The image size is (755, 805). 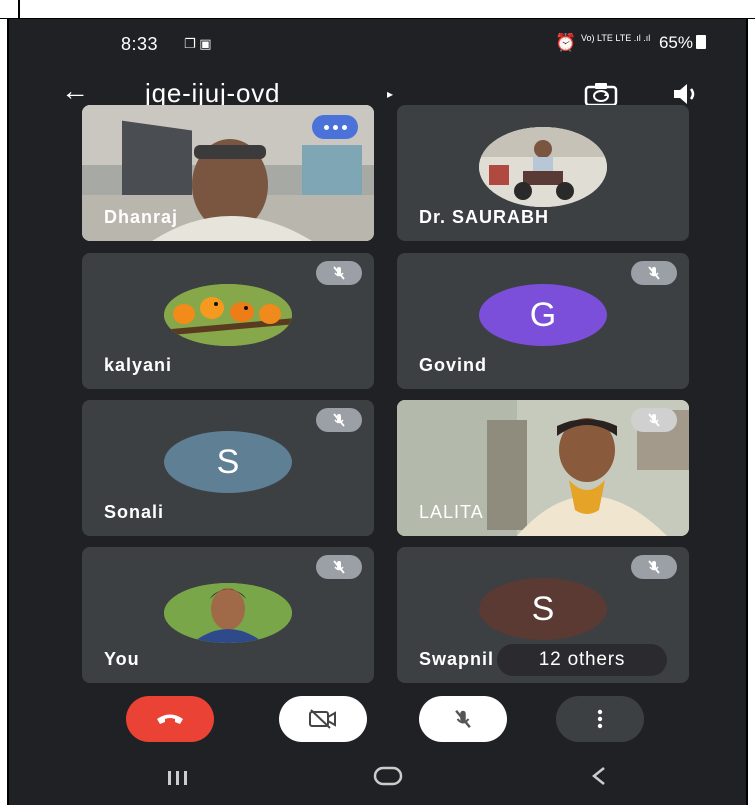 What do you see at coordinates (543, 167) in the screenshot?
I see `avatar-saurabh` at bounding box center [543, 167].